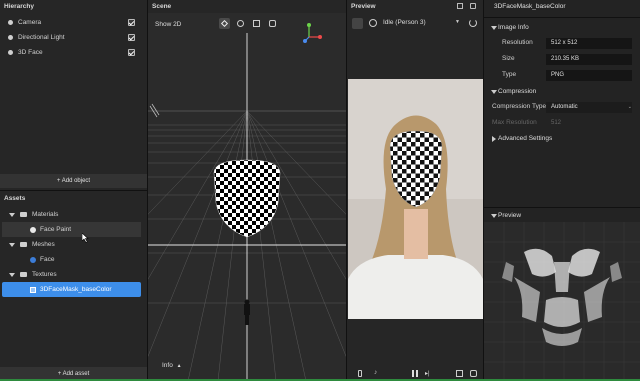 Image resolution: width=640 pixels, height=381 pixels. What do you see at coordinates (73, 22) in the screenshot?
I see `hierarchy-item-camera: Camera` at bounding box center [73, 22].